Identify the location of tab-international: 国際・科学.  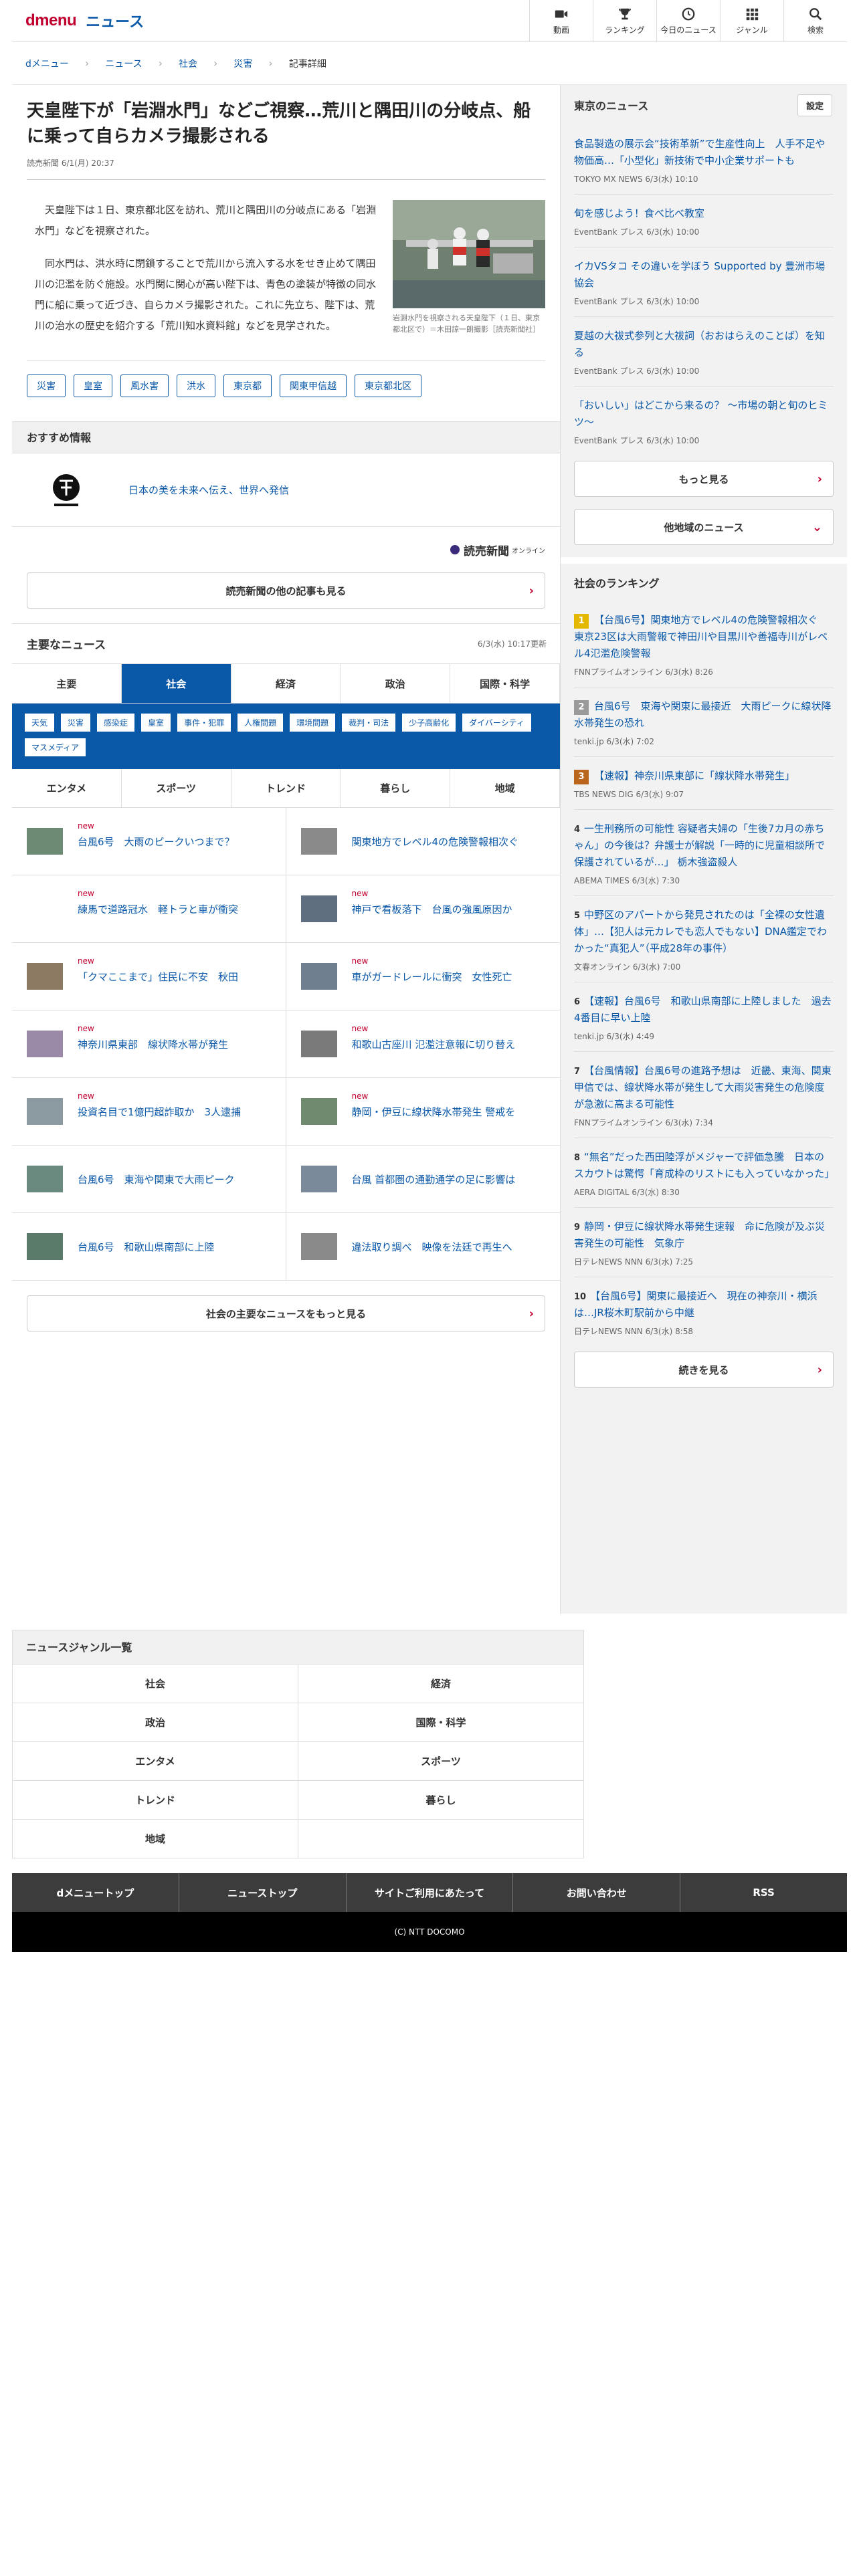
(505, 683).